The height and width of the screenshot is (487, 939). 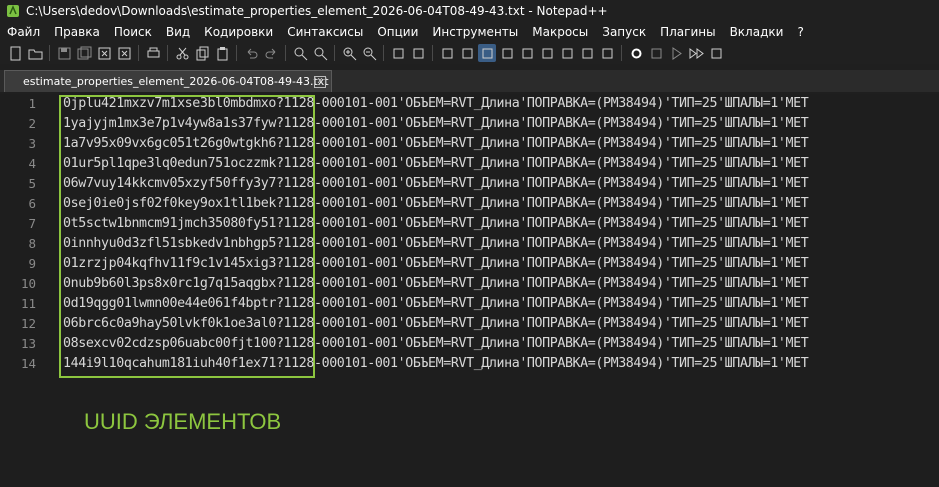 What do you see at coordinates (475, 32) in the screenshot?
I see `menu-item-7: Инструменты` at bounding box center [475, 32].